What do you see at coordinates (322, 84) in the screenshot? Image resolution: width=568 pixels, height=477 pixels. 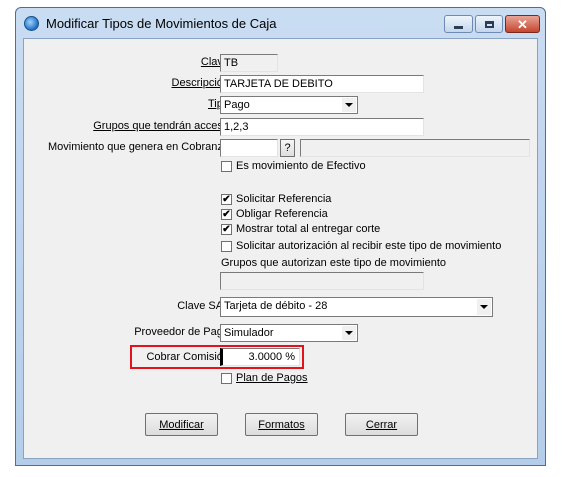 I see `descripcion-field: TARJETA DE DEBITO` at bounding box center [322, 84].